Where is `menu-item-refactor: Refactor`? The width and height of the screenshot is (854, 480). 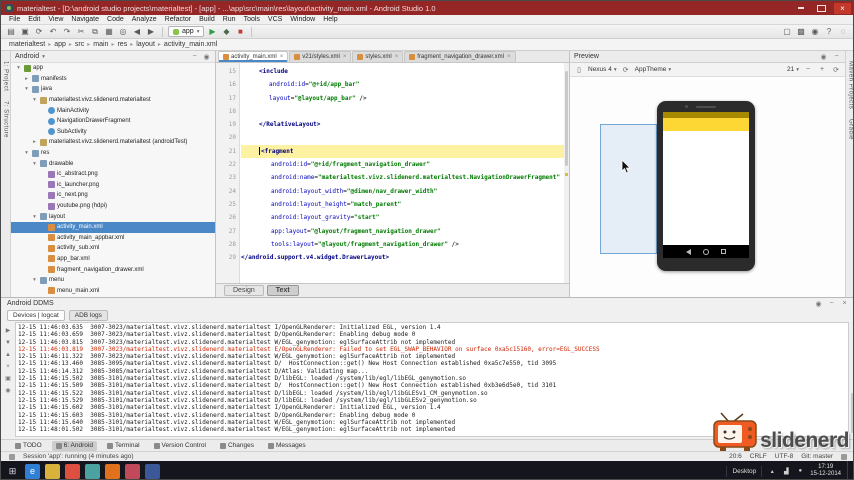 menu-item-refactor: Refactor is located at coordinates (178, 19).